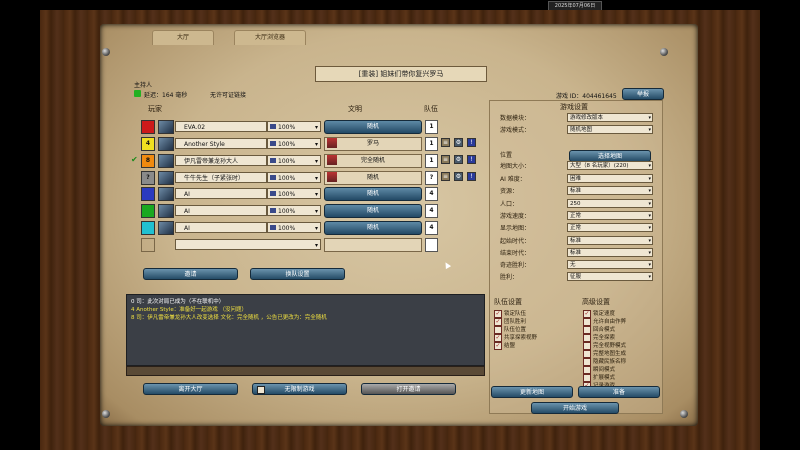 This screenshot has width=800, height=450. Describe the element at coordinates (610, 276) in the screenshot. I see `setting-dropdown: 征服 ▾` at that location.